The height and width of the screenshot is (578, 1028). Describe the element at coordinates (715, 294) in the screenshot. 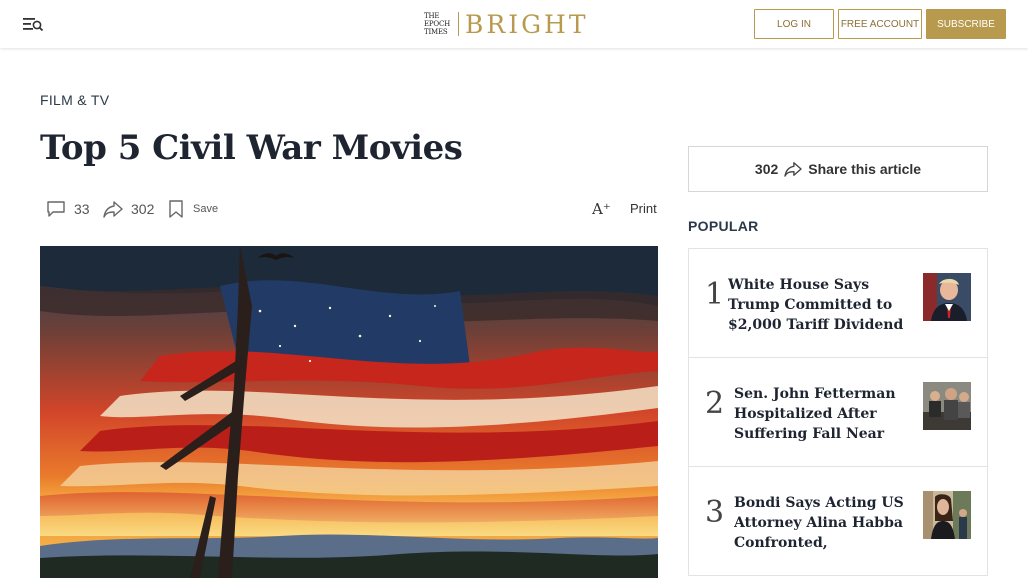

I see `popular-rank: 1` at that location.